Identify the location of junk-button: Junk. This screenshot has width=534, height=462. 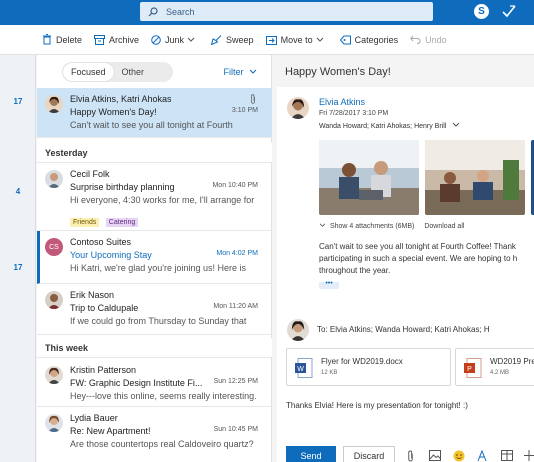
(175, 40).